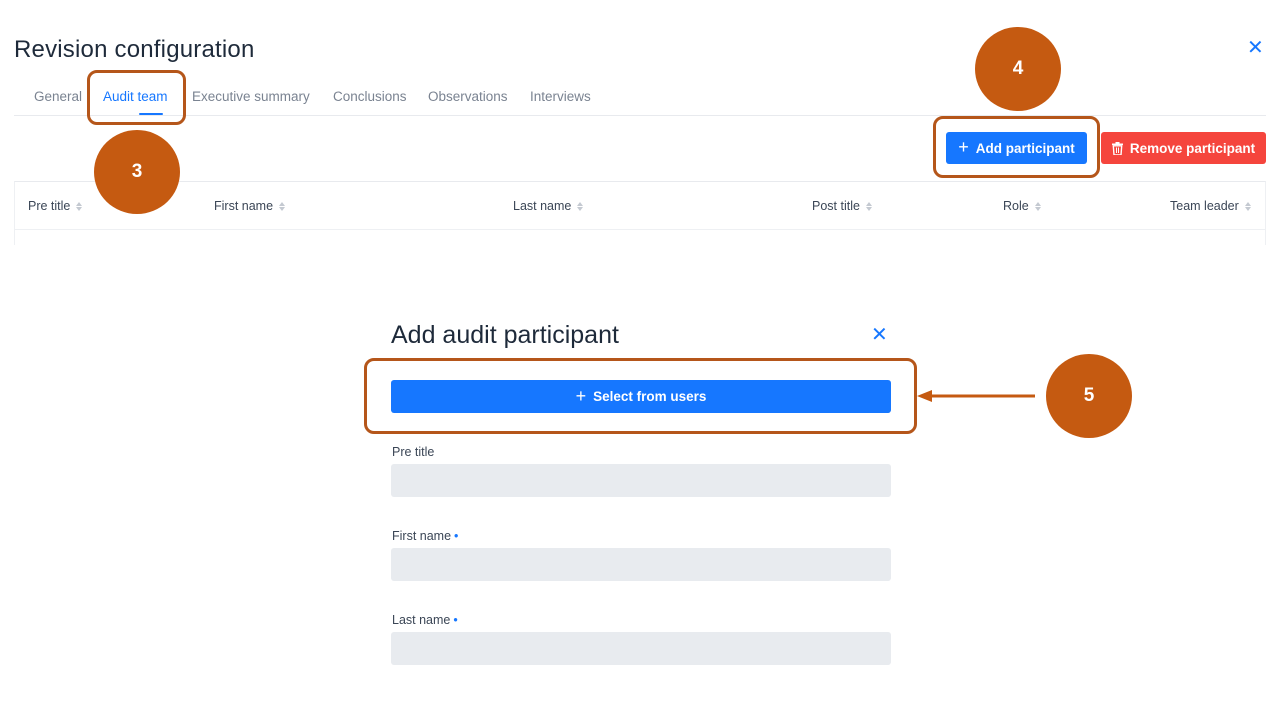  What do you see at coordinates (1025, 148) in the screenshot?
I see `add-participant-label: Add participant` at bounding box center [1025, 148].